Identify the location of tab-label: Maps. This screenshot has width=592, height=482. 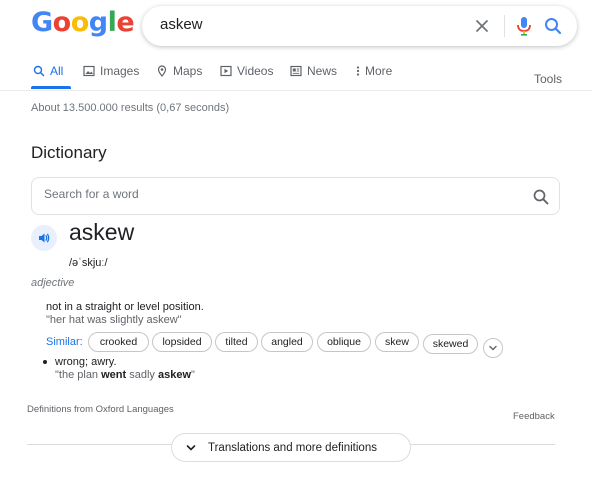
(188, 71).